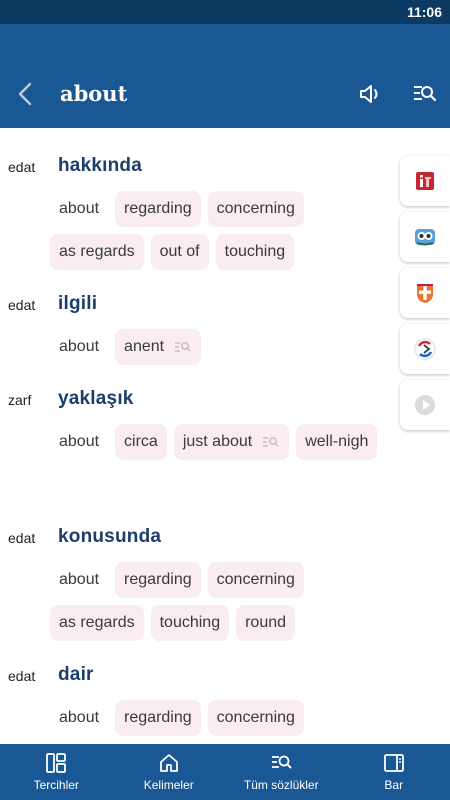 Image resolution: width=450 pixels, height=800 pixels. What do you see at coordinates (424, 12) in the screenshot?
I see `status-time: 11:06` at bounding box center [424, 12].